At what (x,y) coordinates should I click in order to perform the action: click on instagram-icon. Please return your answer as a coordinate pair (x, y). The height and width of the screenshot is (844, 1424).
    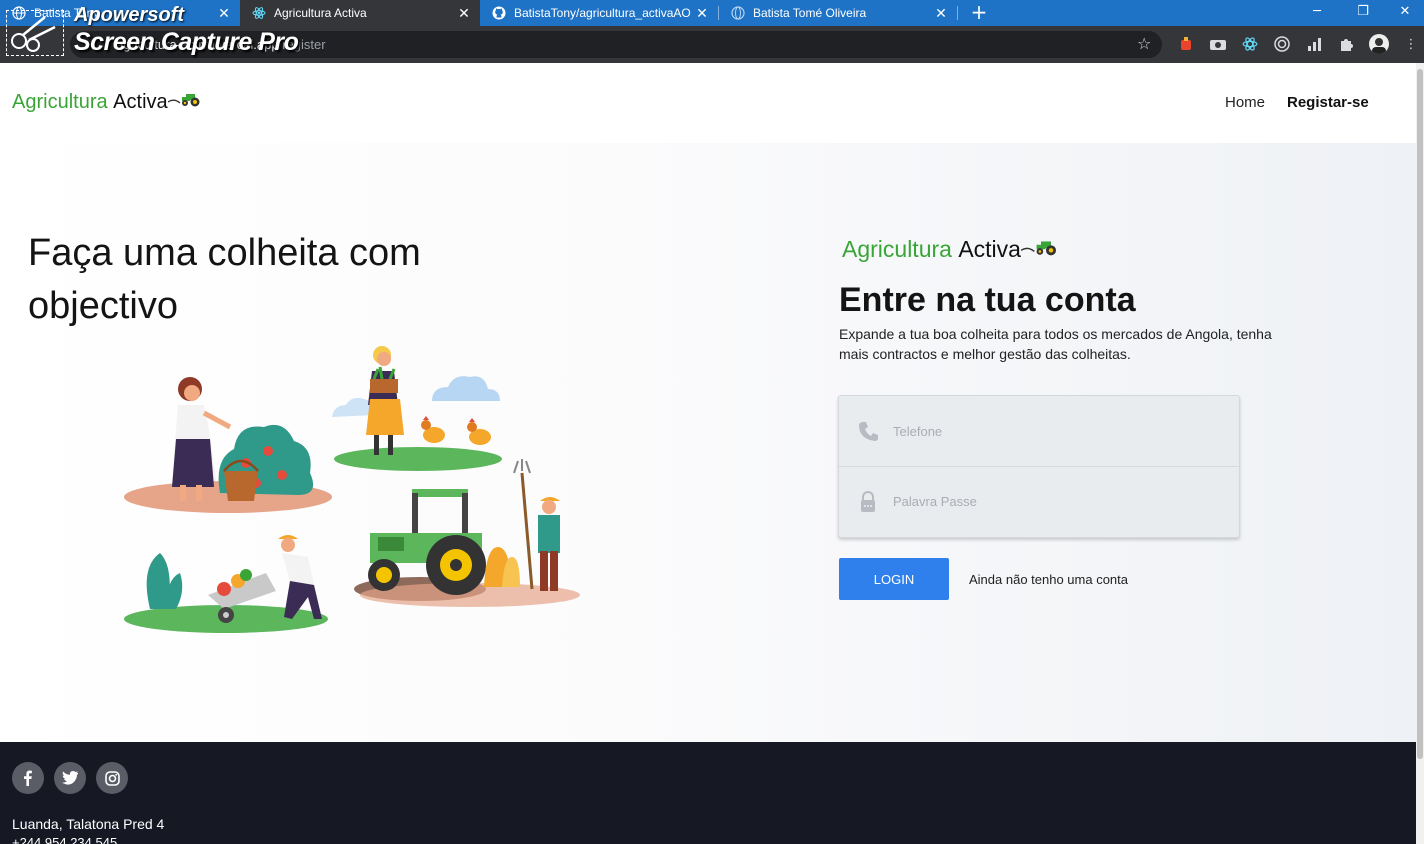
    Looking at the image, I should click on (112, 778).